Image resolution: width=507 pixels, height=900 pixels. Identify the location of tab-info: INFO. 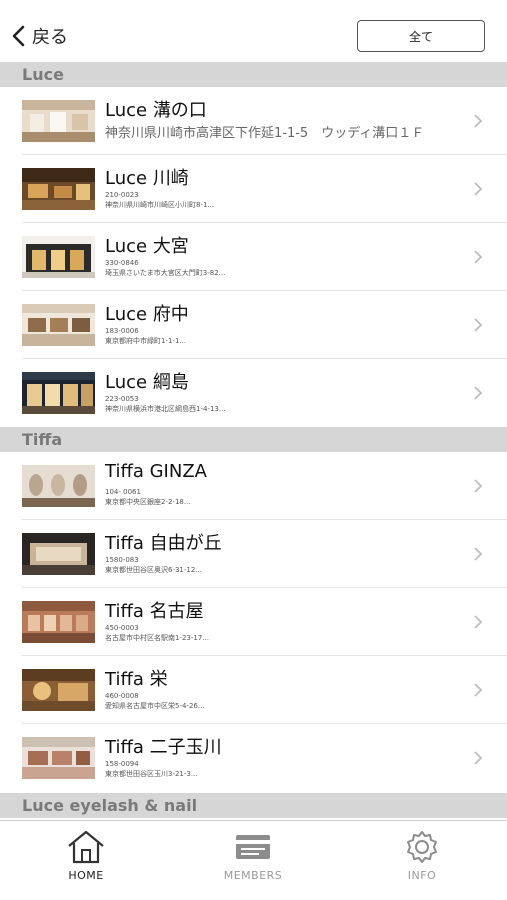
(422, 857).